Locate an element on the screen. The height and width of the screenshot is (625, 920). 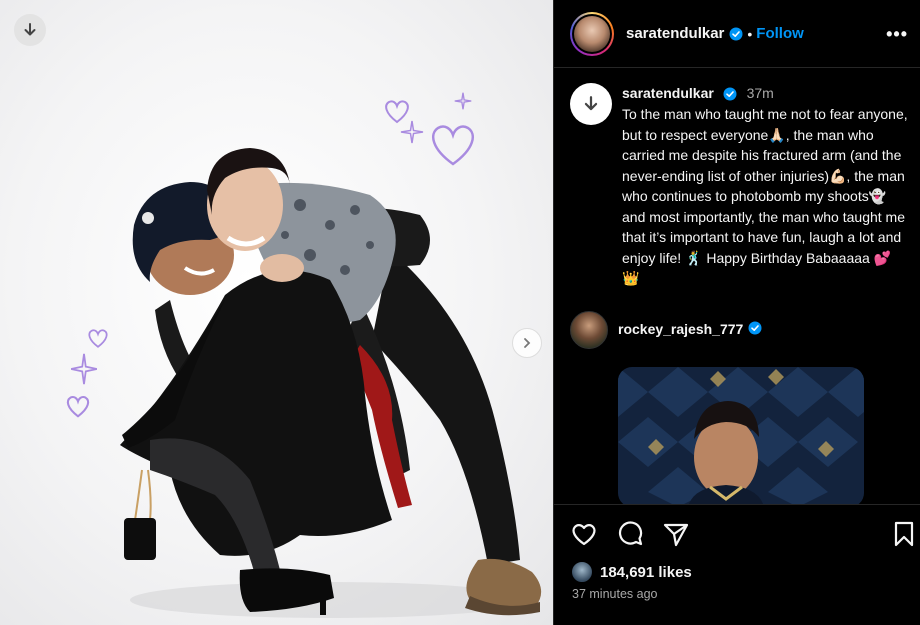
next-photo-button is located at coordinates (527, 343).